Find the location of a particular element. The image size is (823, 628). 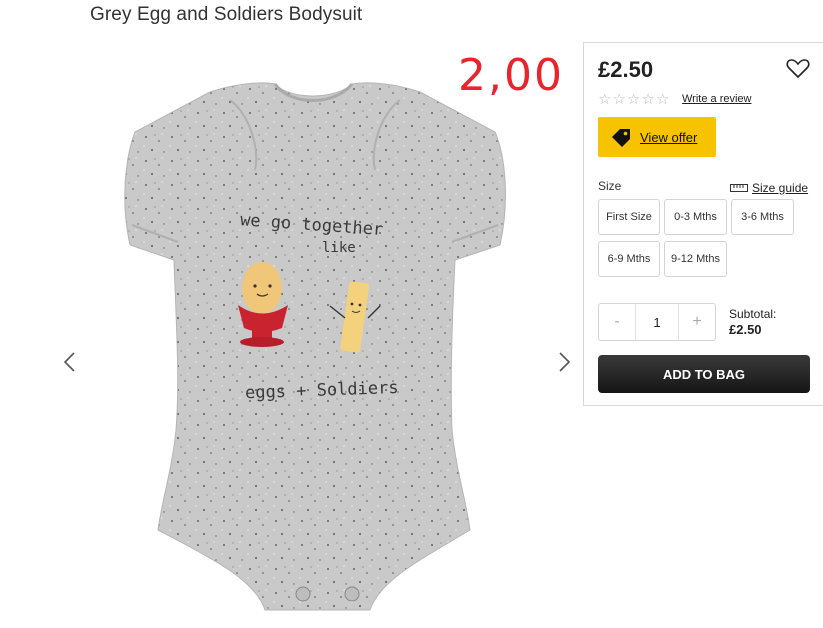

subtotal: Subtotal: £2.50 is located at coordinates (752, 322).